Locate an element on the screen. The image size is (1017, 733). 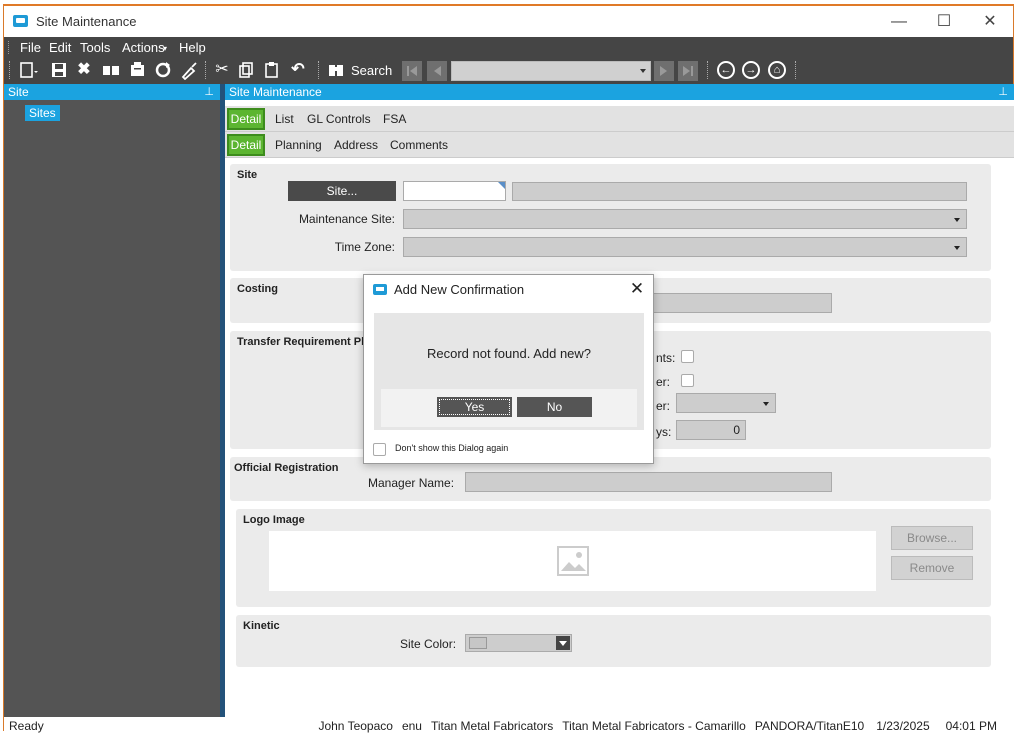
top-tab-strip: Detail List GL Controls FSA is located at coordinates (619, 119).